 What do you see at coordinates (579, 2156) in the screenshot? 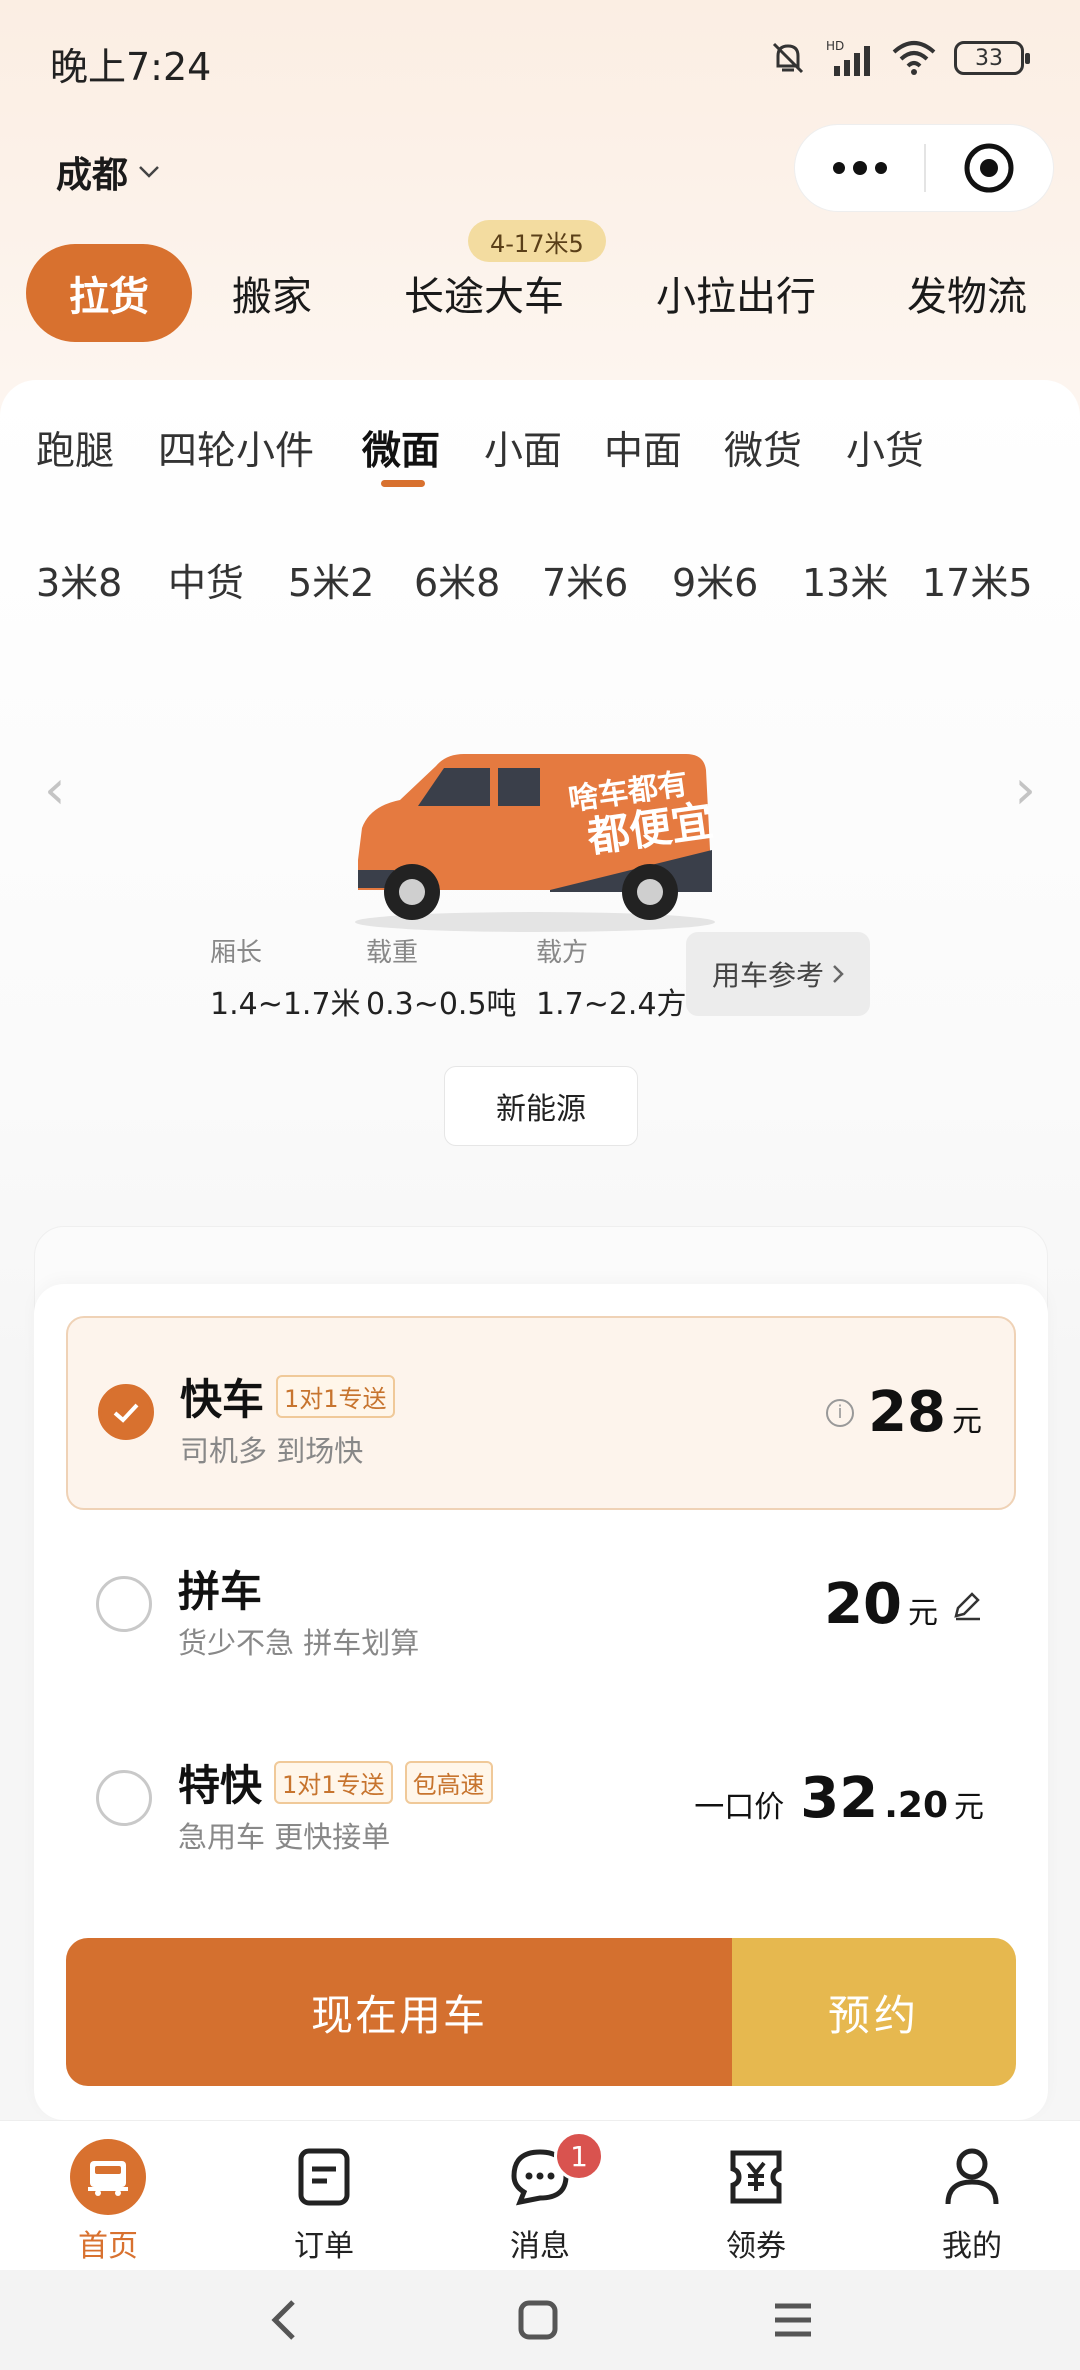
I see `message-badge: 1` at bounding box center [579, 2156].